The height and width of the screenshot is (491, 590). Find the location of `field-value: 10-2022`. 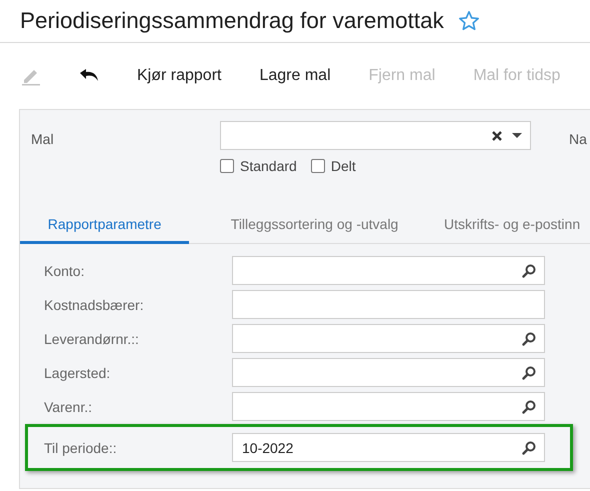

field-value: 10-2022 is located at coordinates (268, 448).